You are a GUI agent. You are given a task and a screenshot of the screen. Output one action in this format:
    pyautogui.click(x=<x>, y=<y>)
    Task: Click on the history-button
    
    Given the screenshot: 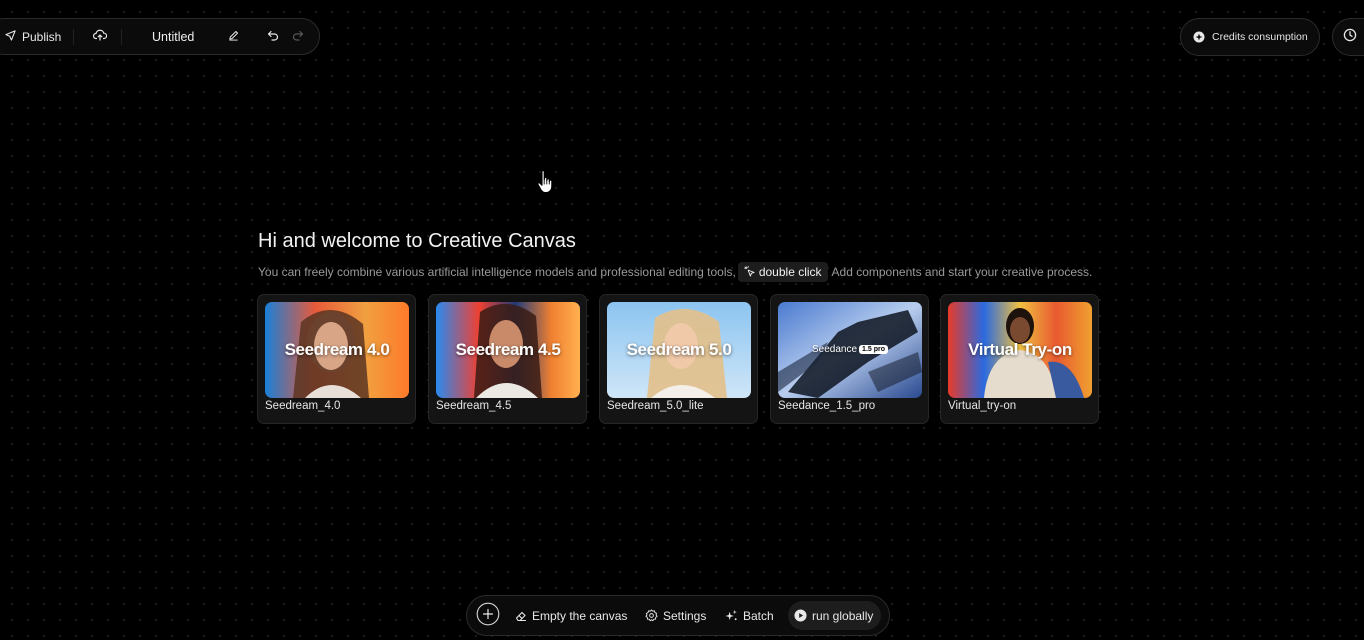 What is the action you would take?
    pyautogui.click(x=1348, y=37)
    